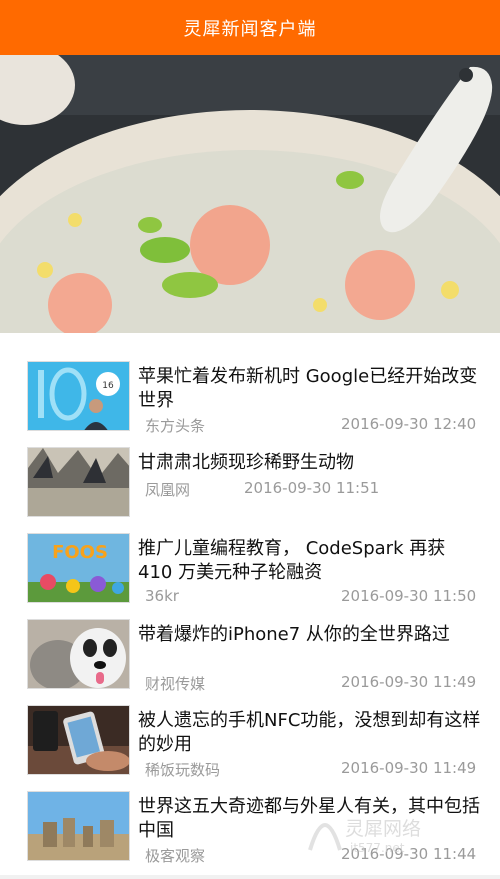 This screenshot has width=500, height=879. Describe the element at coordinates (246, 462) in the screenshot. I see `news-headline: 甘肃肃北频现珍稀野生动物` at that location.